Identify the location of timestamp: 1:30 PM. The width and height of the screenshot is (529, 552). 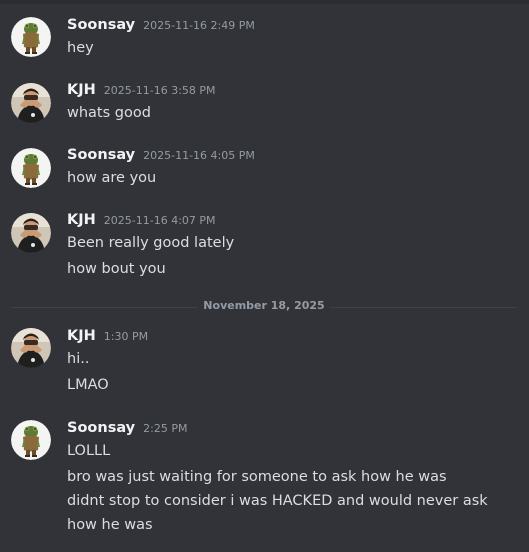
(126, 336).